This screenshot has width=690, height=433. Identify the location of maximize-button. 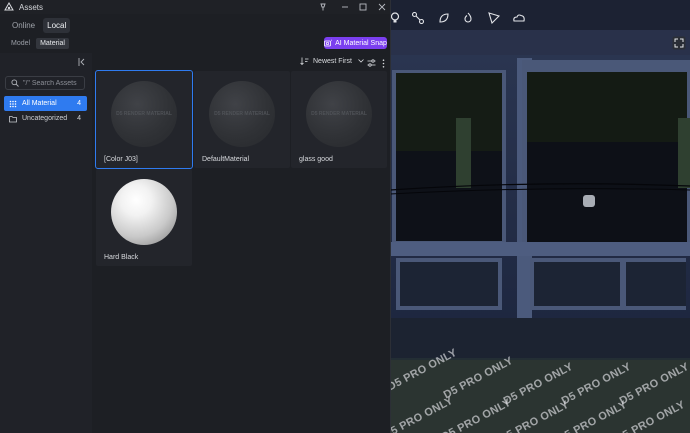
(363, 7).